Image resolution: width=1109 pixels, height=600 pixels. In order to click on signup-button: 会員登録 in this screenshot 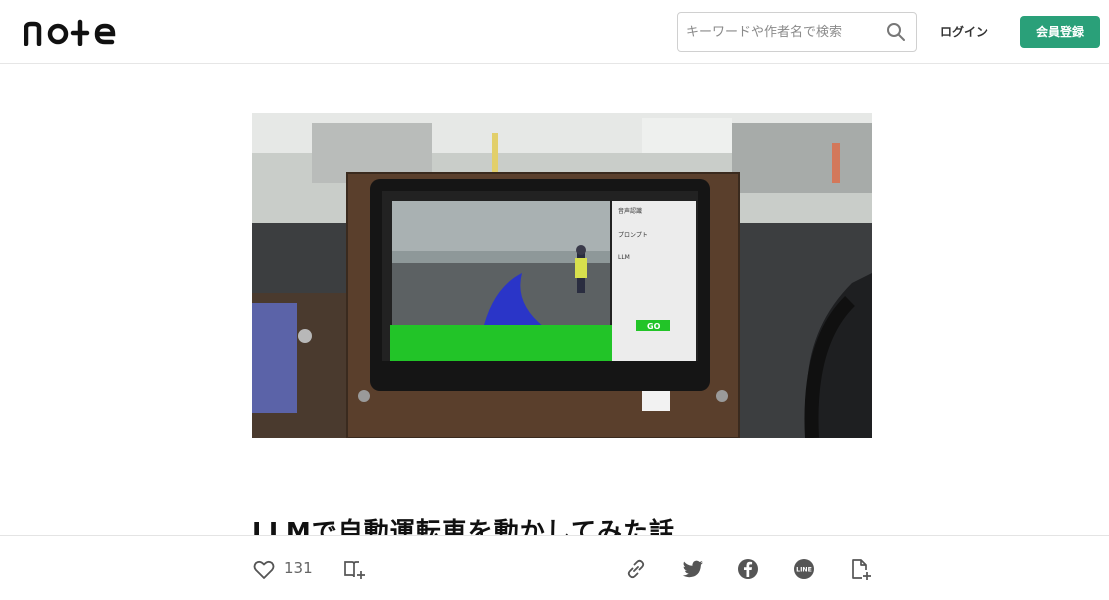, I will do `click(1060, 32)`.